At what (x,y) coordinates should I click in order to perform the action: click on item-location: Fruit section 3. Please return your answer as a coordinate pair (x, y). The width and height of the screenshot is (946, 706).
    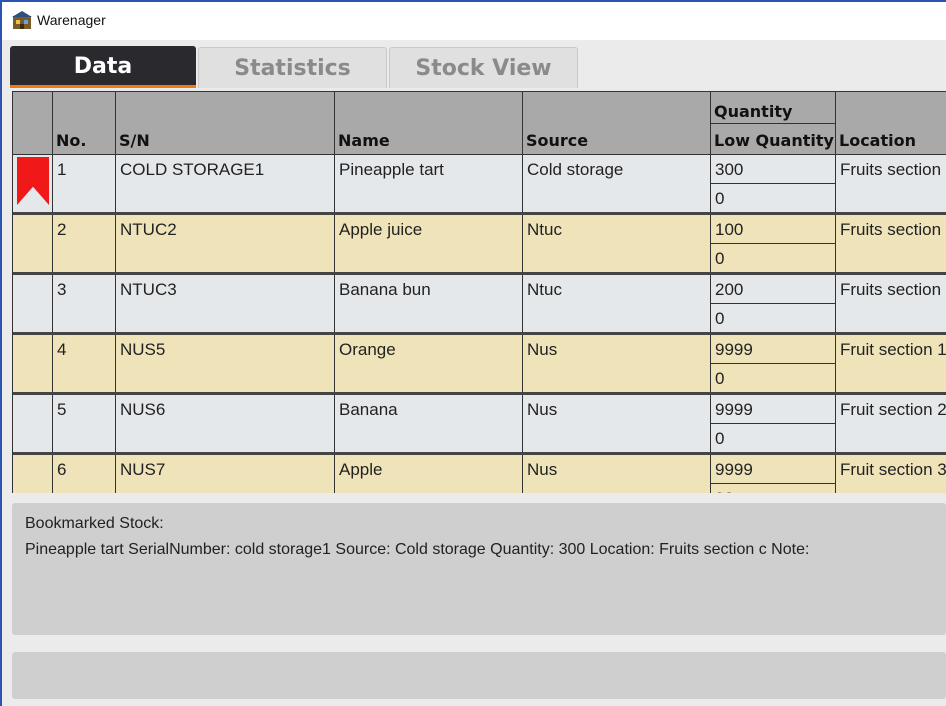
    Looking at the image, I should click on (893, 469).